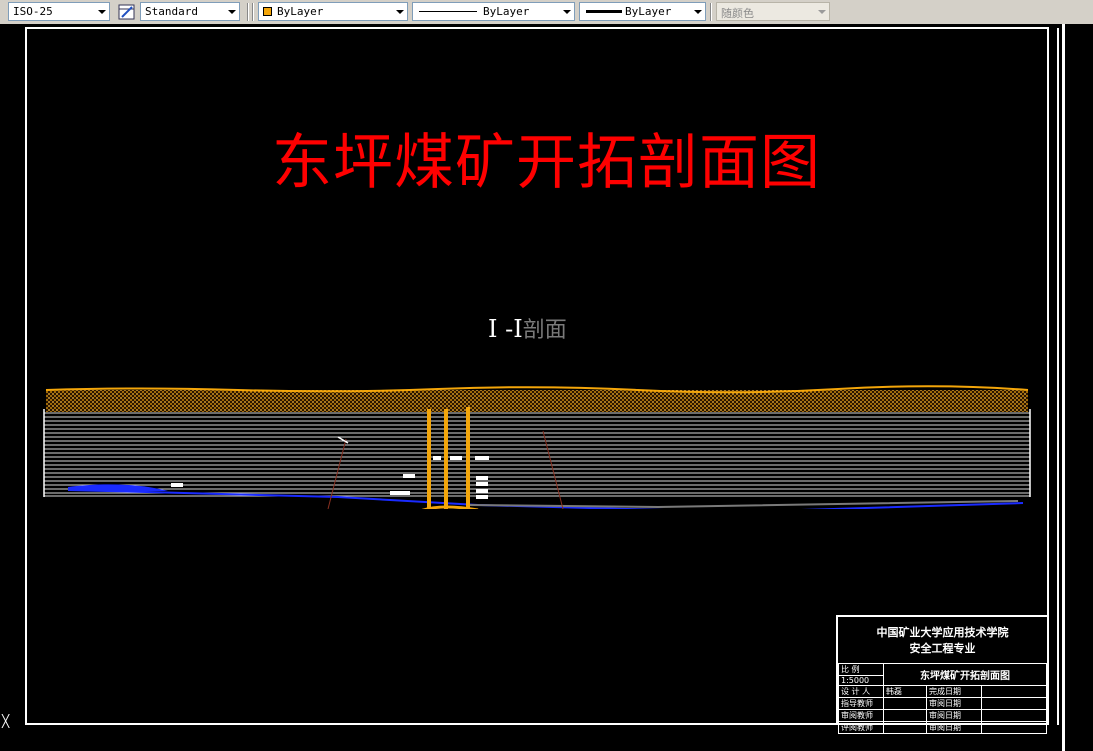 The image size is (1093, 751). I want to click on dim-style-dropdown: ISO-25, so click(59, 11).